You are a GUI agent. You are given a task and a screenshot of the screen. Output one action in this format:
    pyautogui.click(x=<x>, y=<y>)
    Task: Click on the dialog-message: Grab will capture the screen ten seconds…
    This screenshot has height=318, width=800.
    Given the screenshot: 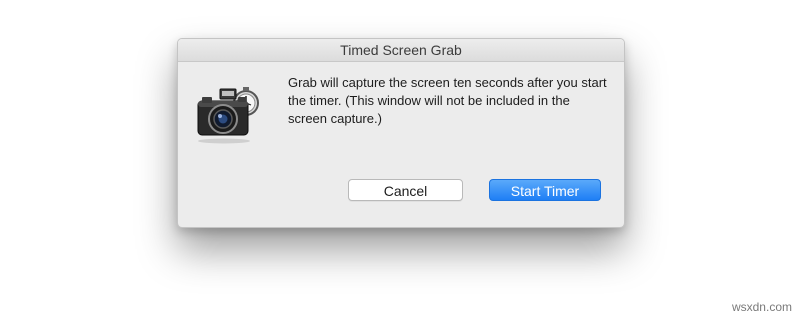 What is the action you would take?
    pyautogui.click(x=447, y=100)
    